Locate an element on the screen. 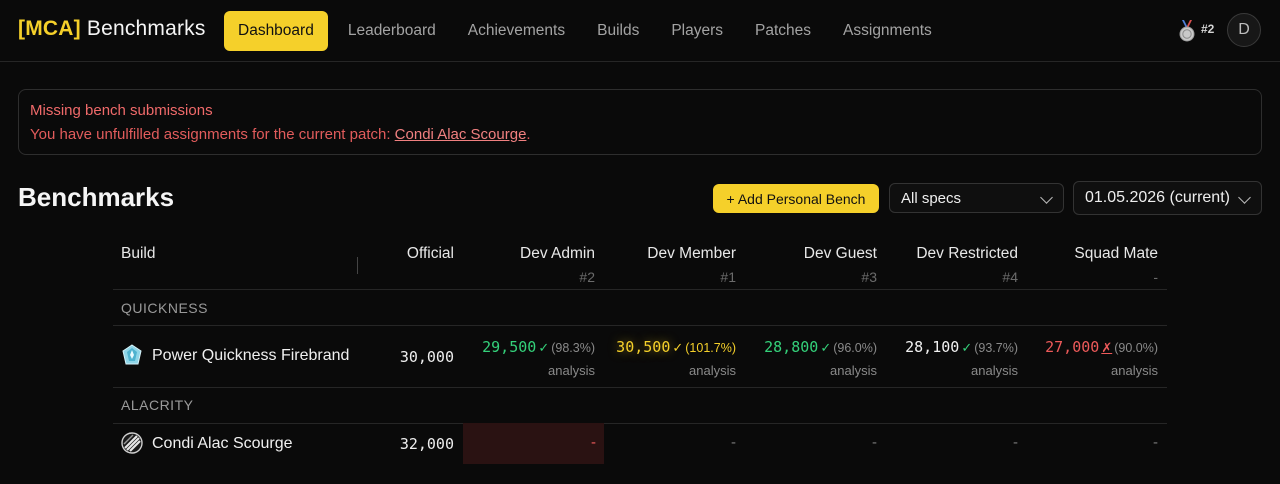 The height and width of the screenshot is (484, 1280). nav-leaderboard: Leaderboard is located at coordinates (392, 31).